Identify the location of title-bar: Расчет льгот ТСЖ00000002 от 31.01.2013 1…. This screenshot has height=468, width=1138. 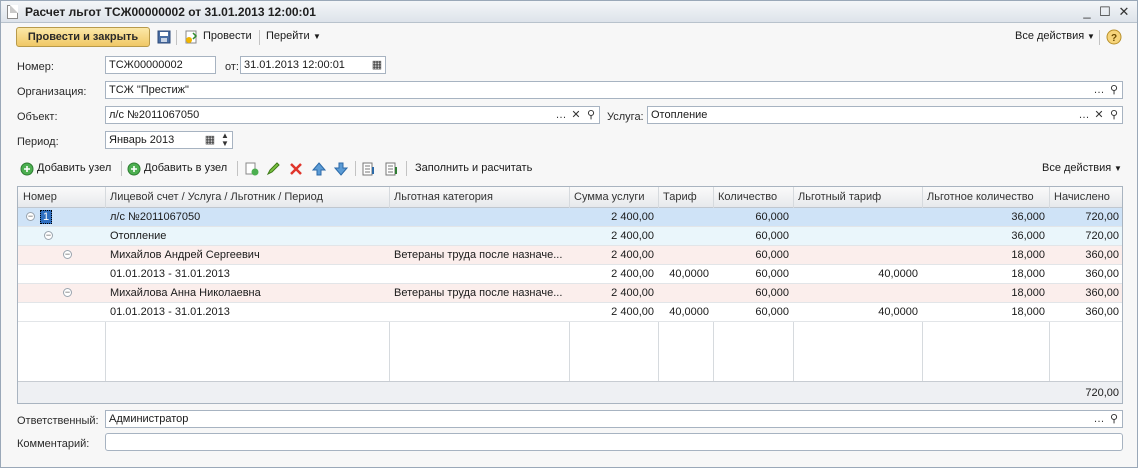
(569, 12).